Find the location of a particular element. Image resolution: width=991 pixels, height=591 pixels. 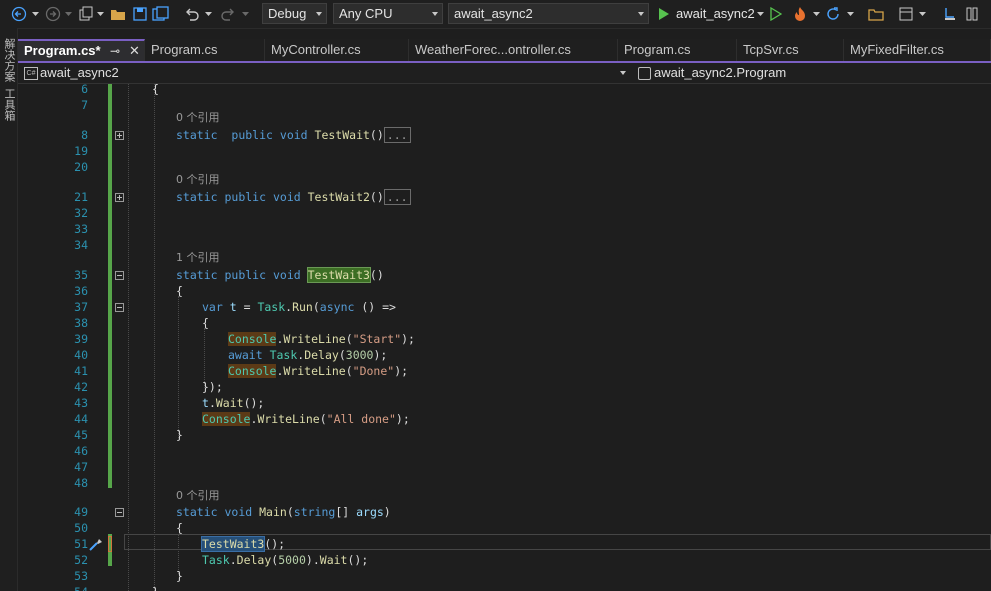

tab-label: Program.cs* is located at coordinates (62, 50).